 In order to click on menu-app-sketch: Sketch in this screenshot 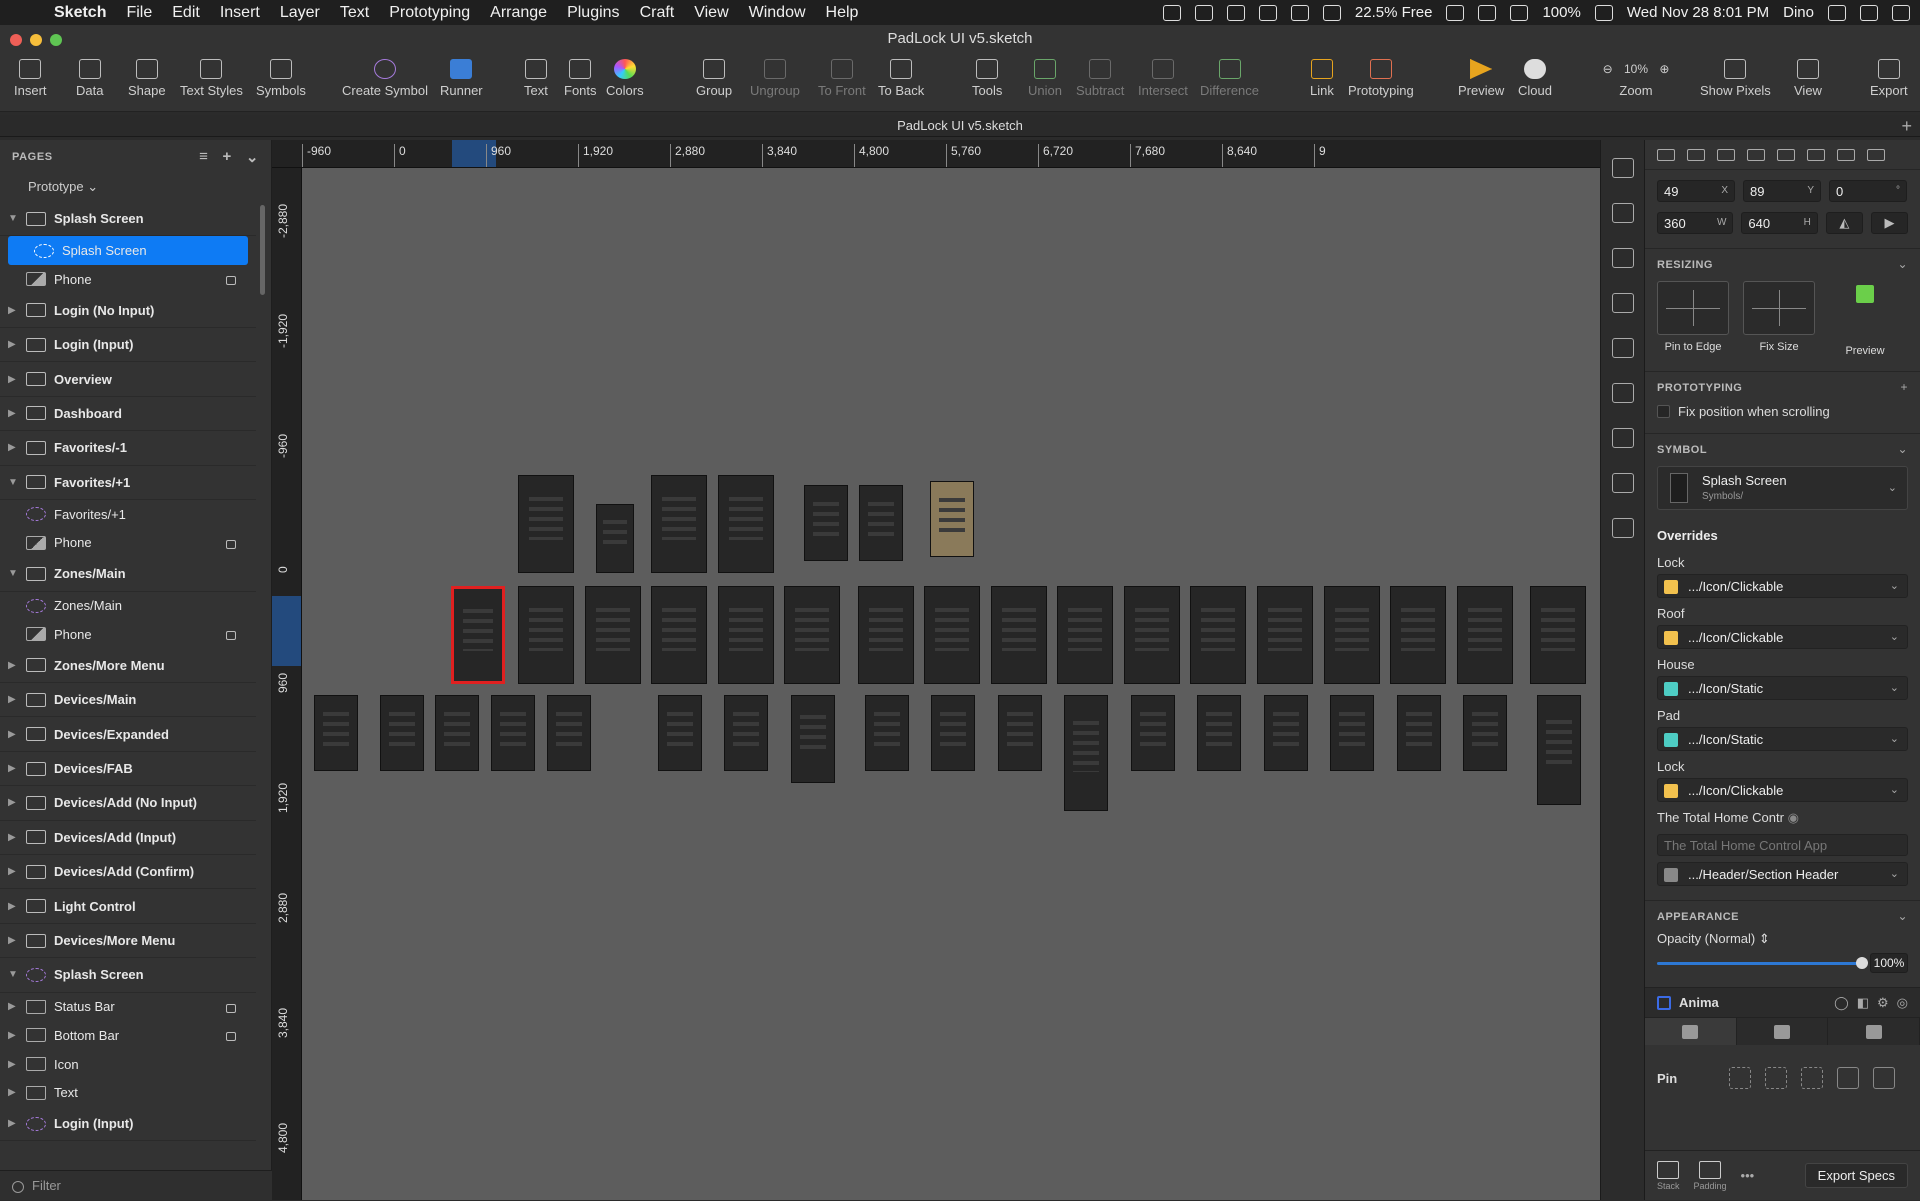, I will do `click(80, 12)`.